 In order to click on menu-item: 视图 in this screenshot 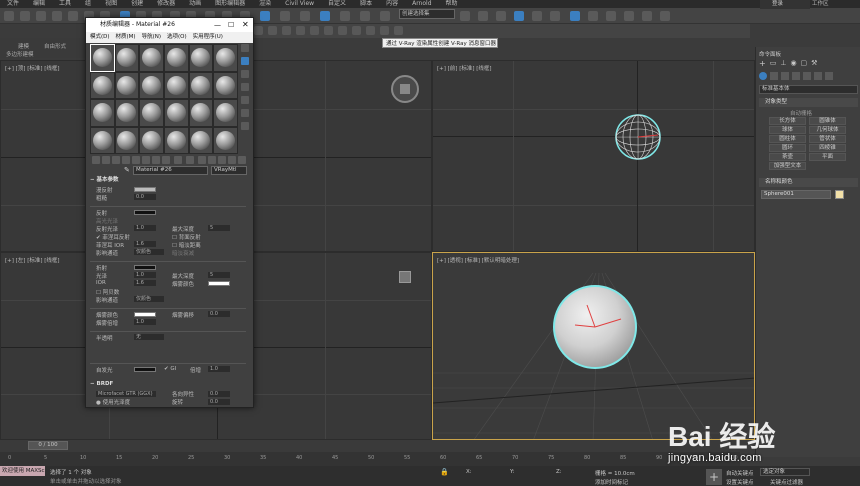, I will do `click(111, 4)`.